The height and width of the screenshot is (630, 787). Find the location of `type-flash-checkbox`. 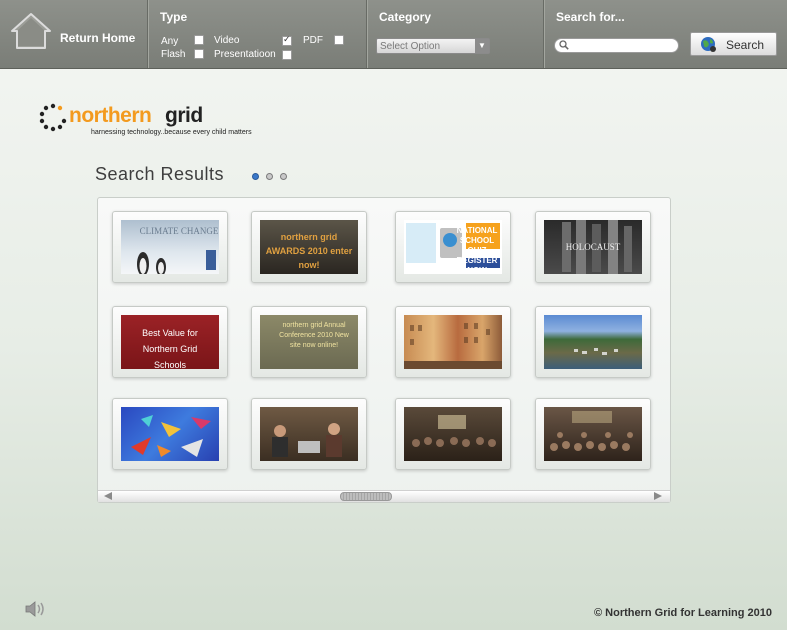

type-flash-checkbox is located at coordinates (199, 54).